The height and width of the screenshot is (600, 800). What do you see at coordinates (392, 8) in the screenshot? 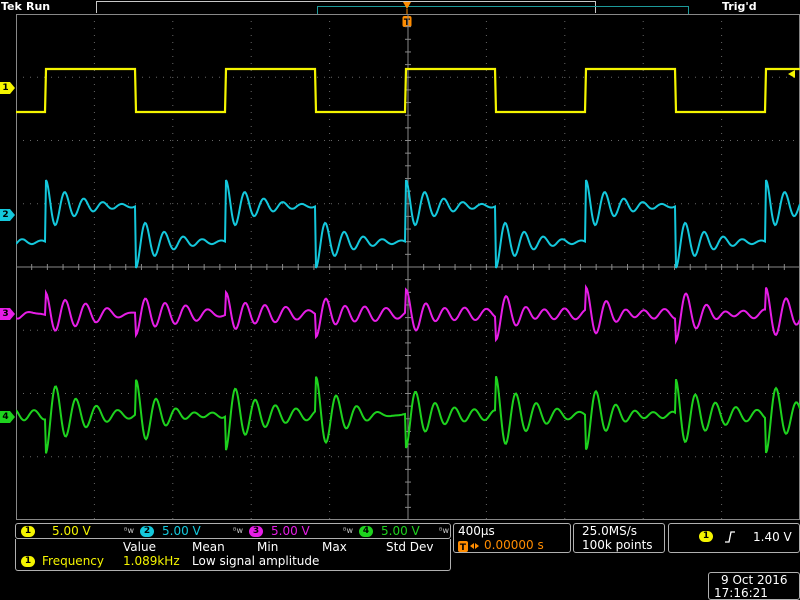
I see `record-view-bar` at bounding box center [392, 8].